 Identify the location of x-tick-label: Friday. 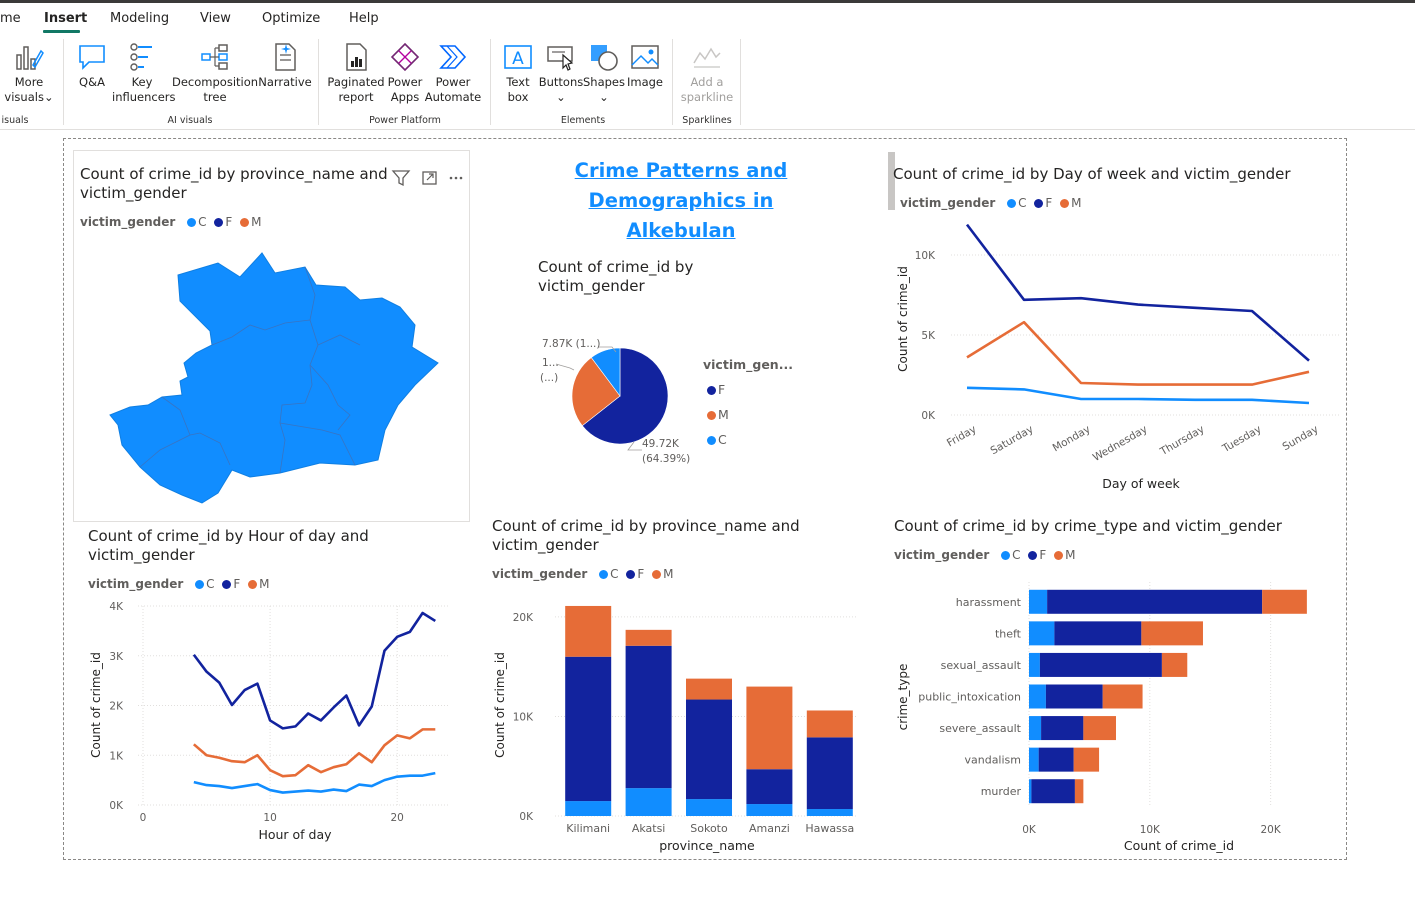
(962, 436).